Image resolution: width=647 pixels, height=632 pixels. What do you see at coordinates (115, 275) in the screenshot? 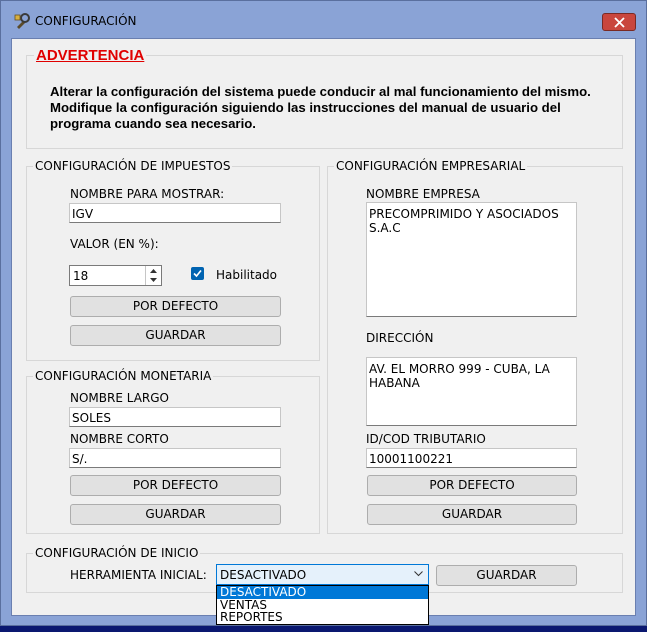
I see `tax-value-stepper: 18` at bounding box center [115, 275].